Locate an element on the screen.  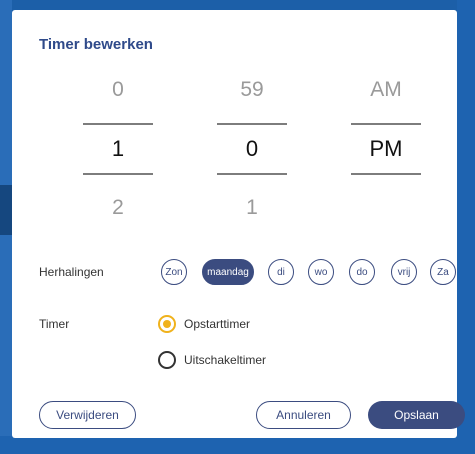
background-bottom-panel is located at coordinates (237, 445).